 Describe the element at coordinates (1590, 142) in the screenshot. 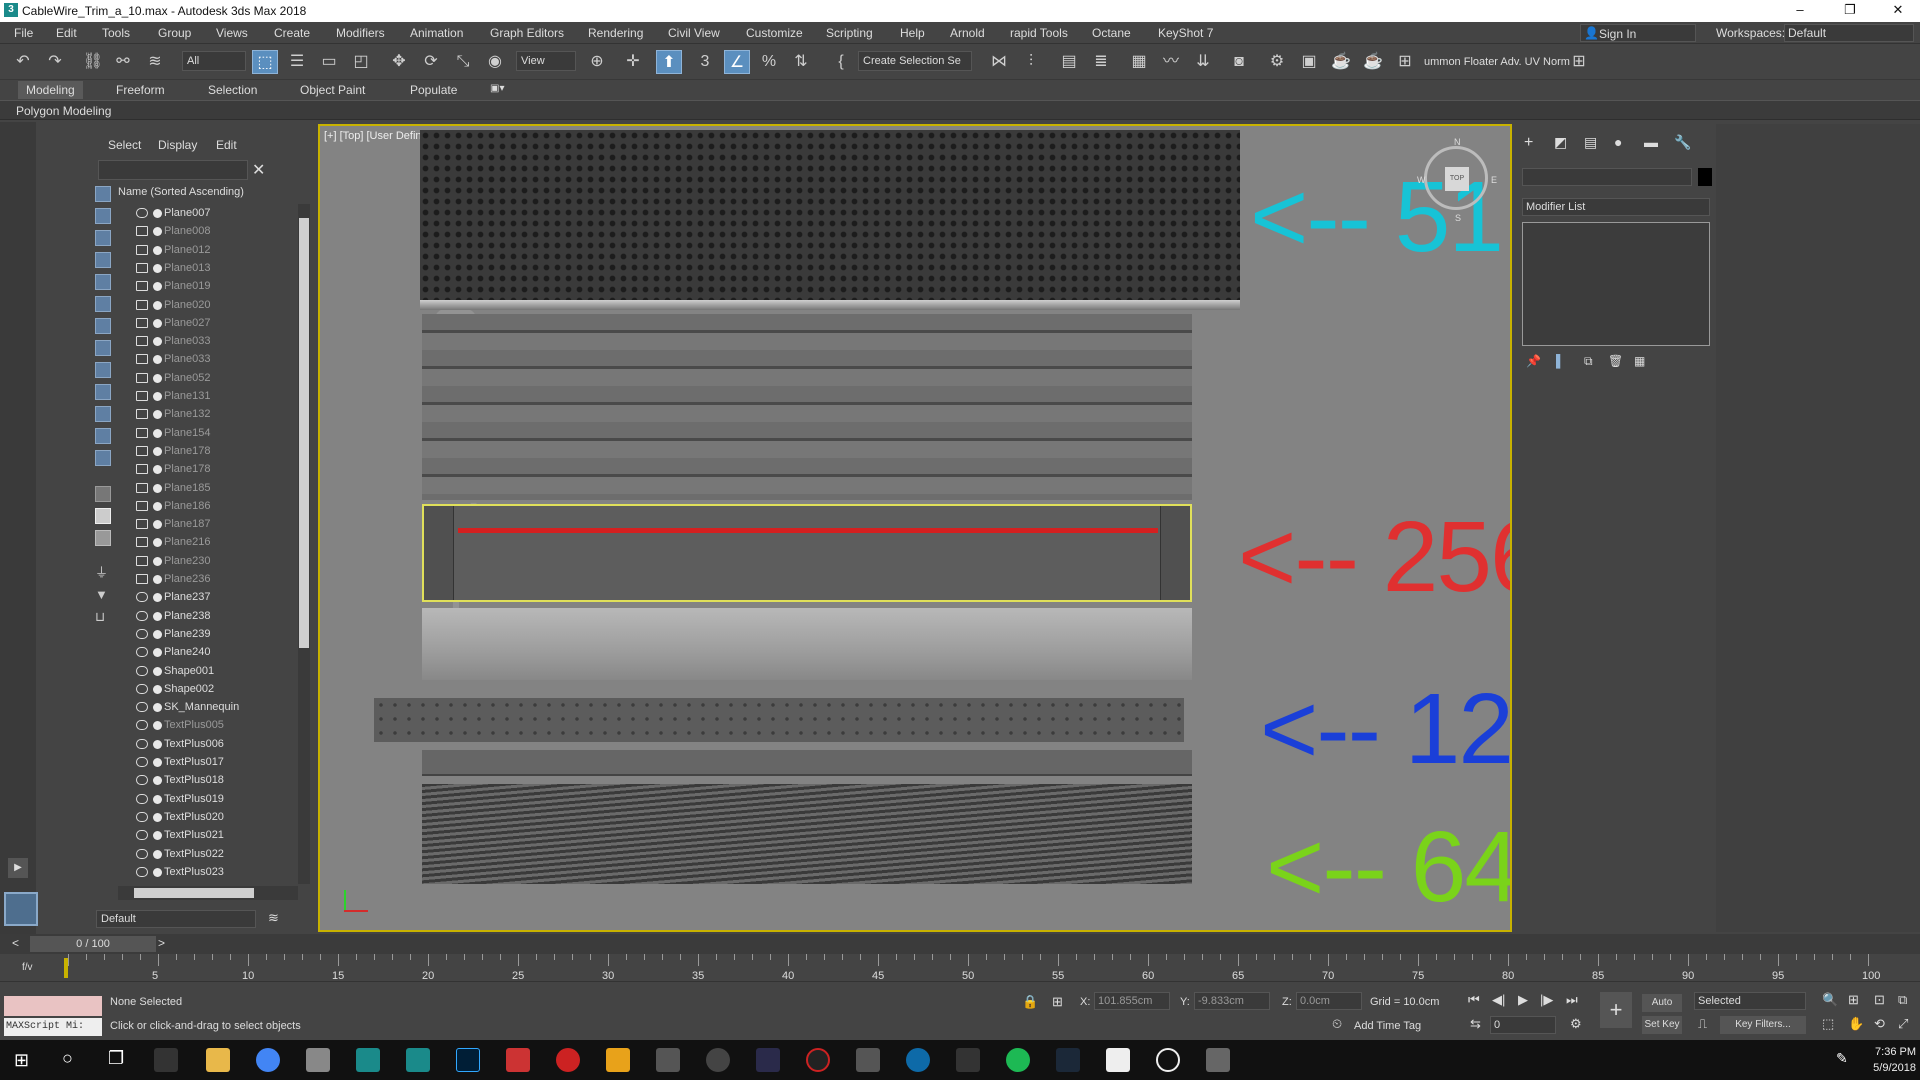

I see `hierarchy-tab-icon: ▤` at that location.